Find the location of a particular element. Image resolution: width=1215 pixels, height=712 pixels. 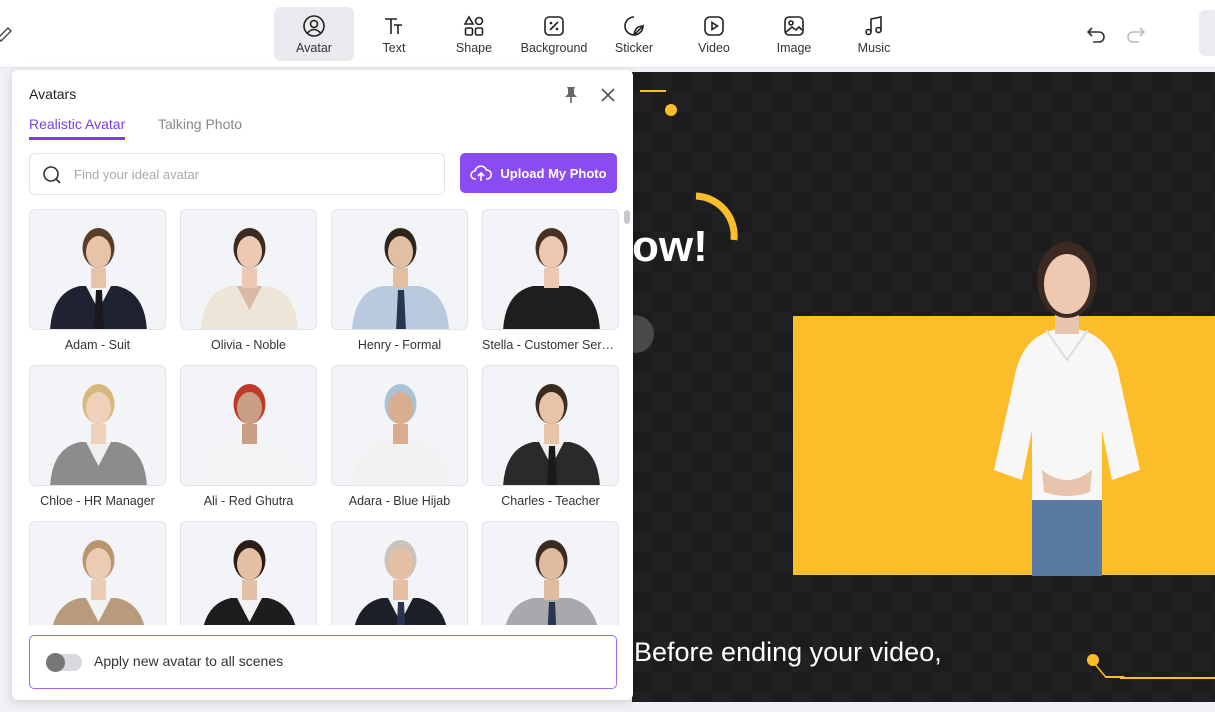

redo-icon is located at coordinates (1136, 35).